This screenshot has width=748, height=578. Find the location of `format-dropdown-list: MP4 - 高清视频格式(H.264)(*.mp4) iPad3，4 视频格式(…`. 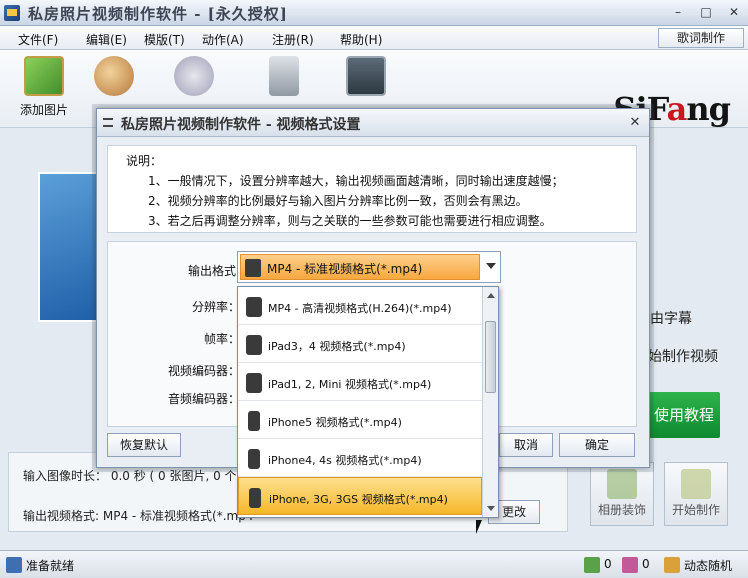

format-dropdown-list: MP4 - 高清视频格式(H.264)(*.mp4) iPad3，4 视频格式(… is located at coordinates (368, 402).